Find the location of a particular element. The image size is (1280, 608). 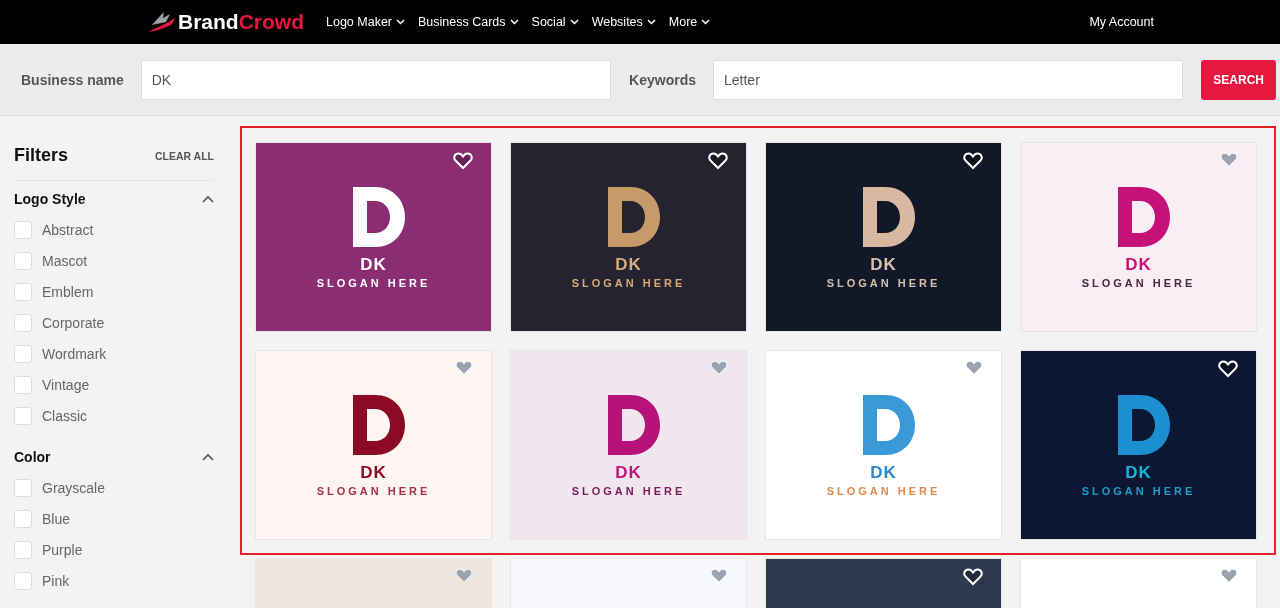

filter-group-title: Color is located at coordinates (32, 457).